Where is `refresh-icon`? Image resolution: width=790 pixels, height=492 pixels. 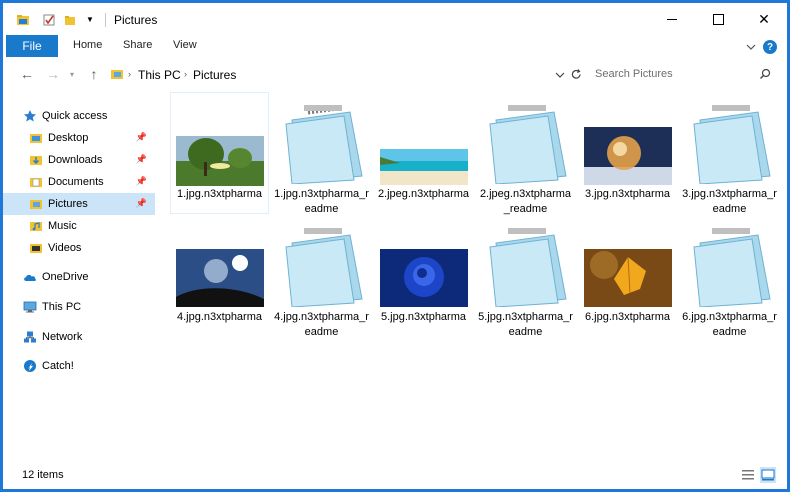 refresh-icon is located at coordinates (576, 74).